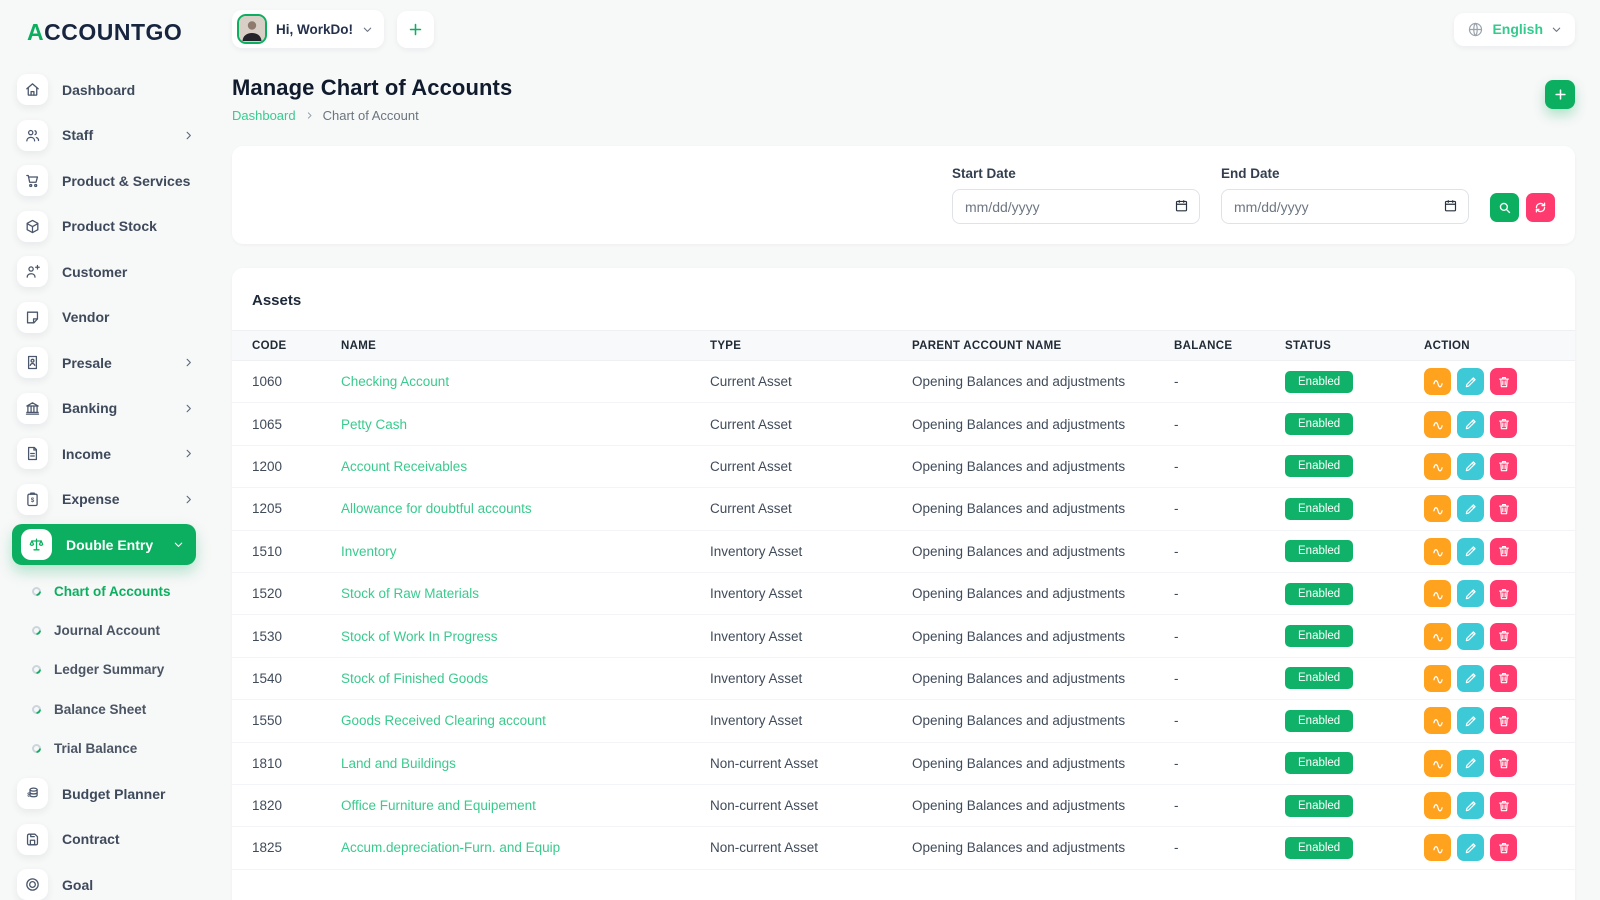 The width and height of the screenshot is (1600, 900). Describe the element at coordinates (415, 29) in the screenshot. I see `quick-add-button` at that location.